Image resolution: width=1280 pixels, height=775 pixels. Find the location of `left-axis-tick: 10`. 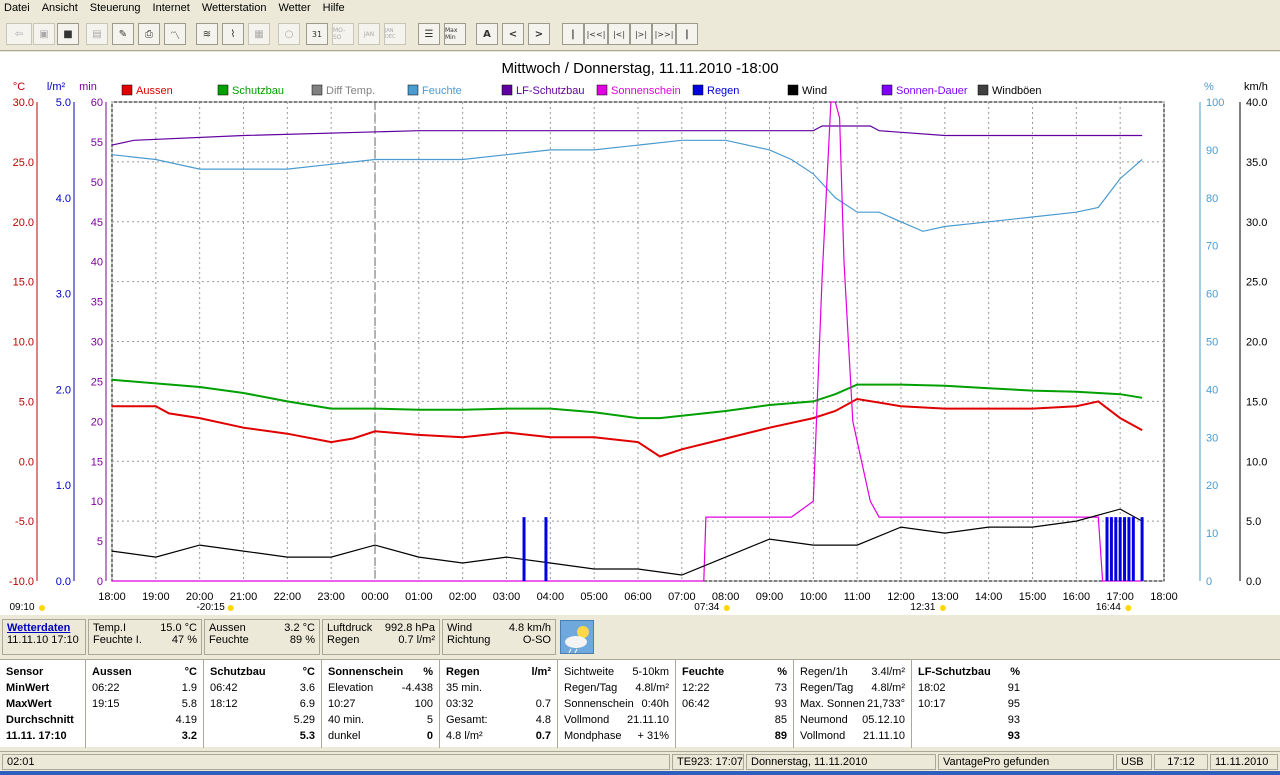

left-axis-tick: 10 is located at coordinates (97, 502).